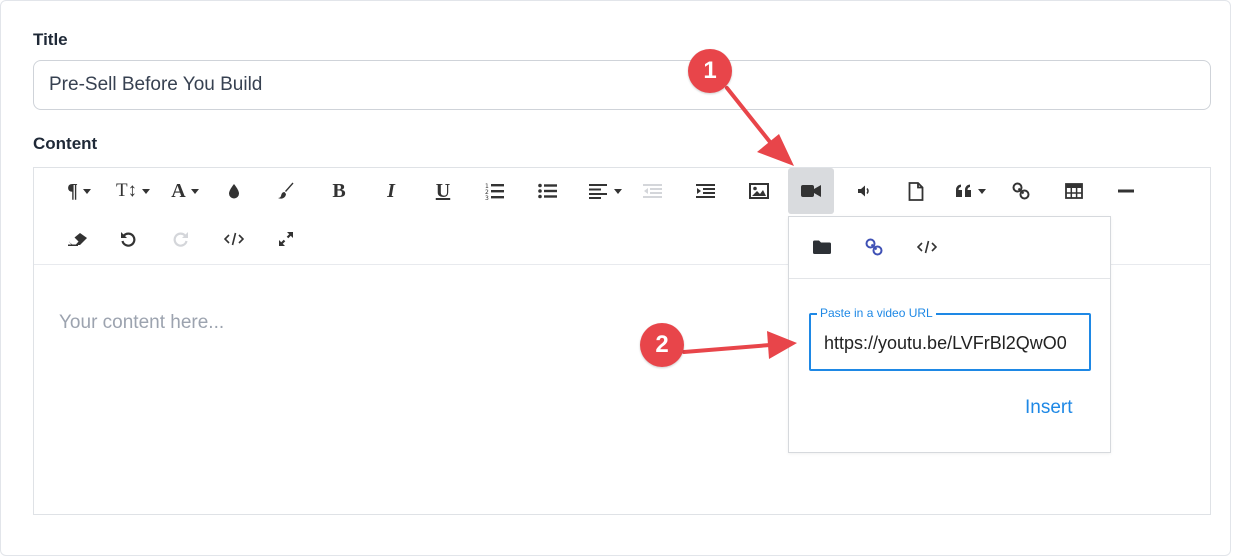 Image resolution: width=1241 pixels, height=558 pixels. I want to click on bold-button: B, so click(339, 191).